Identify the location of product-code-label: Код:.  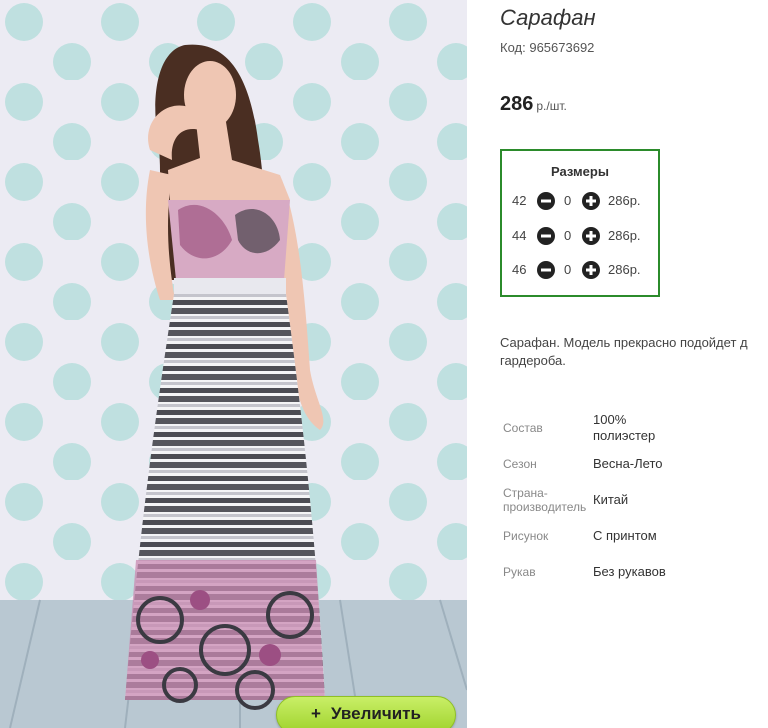
(513, 47).